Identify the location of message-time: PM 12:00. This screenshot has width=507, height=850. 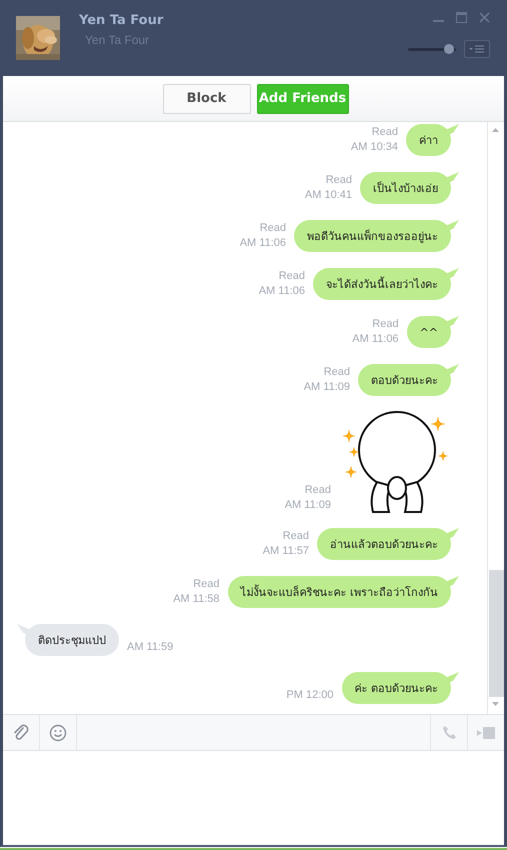
(310, 695).